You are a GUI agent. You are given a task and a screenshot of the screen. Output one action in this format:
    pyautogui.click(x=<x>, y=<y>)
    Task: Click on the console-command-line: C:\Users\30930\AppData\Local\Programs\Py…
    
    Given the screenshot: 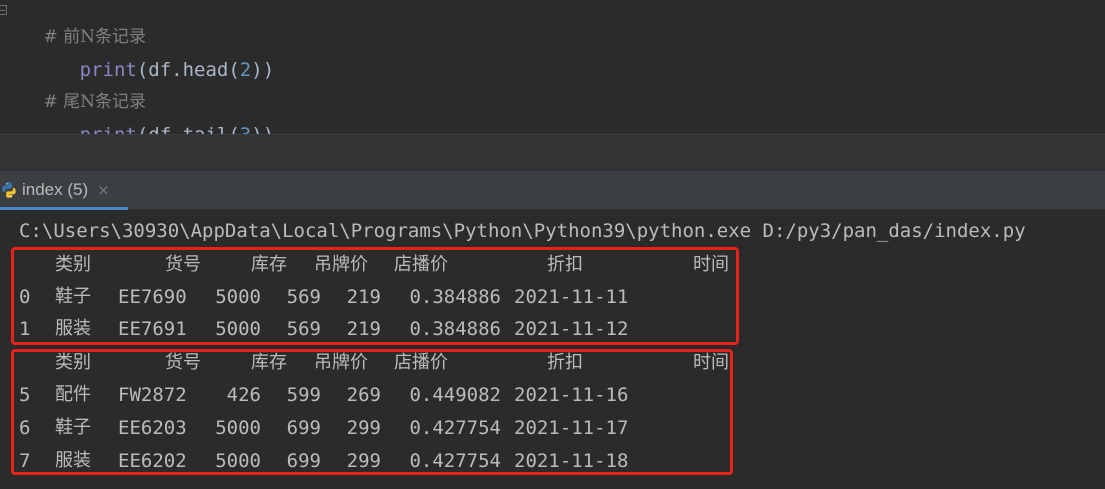 What is the action you would take?
    pyautogui.click(x=522, y=231)
    